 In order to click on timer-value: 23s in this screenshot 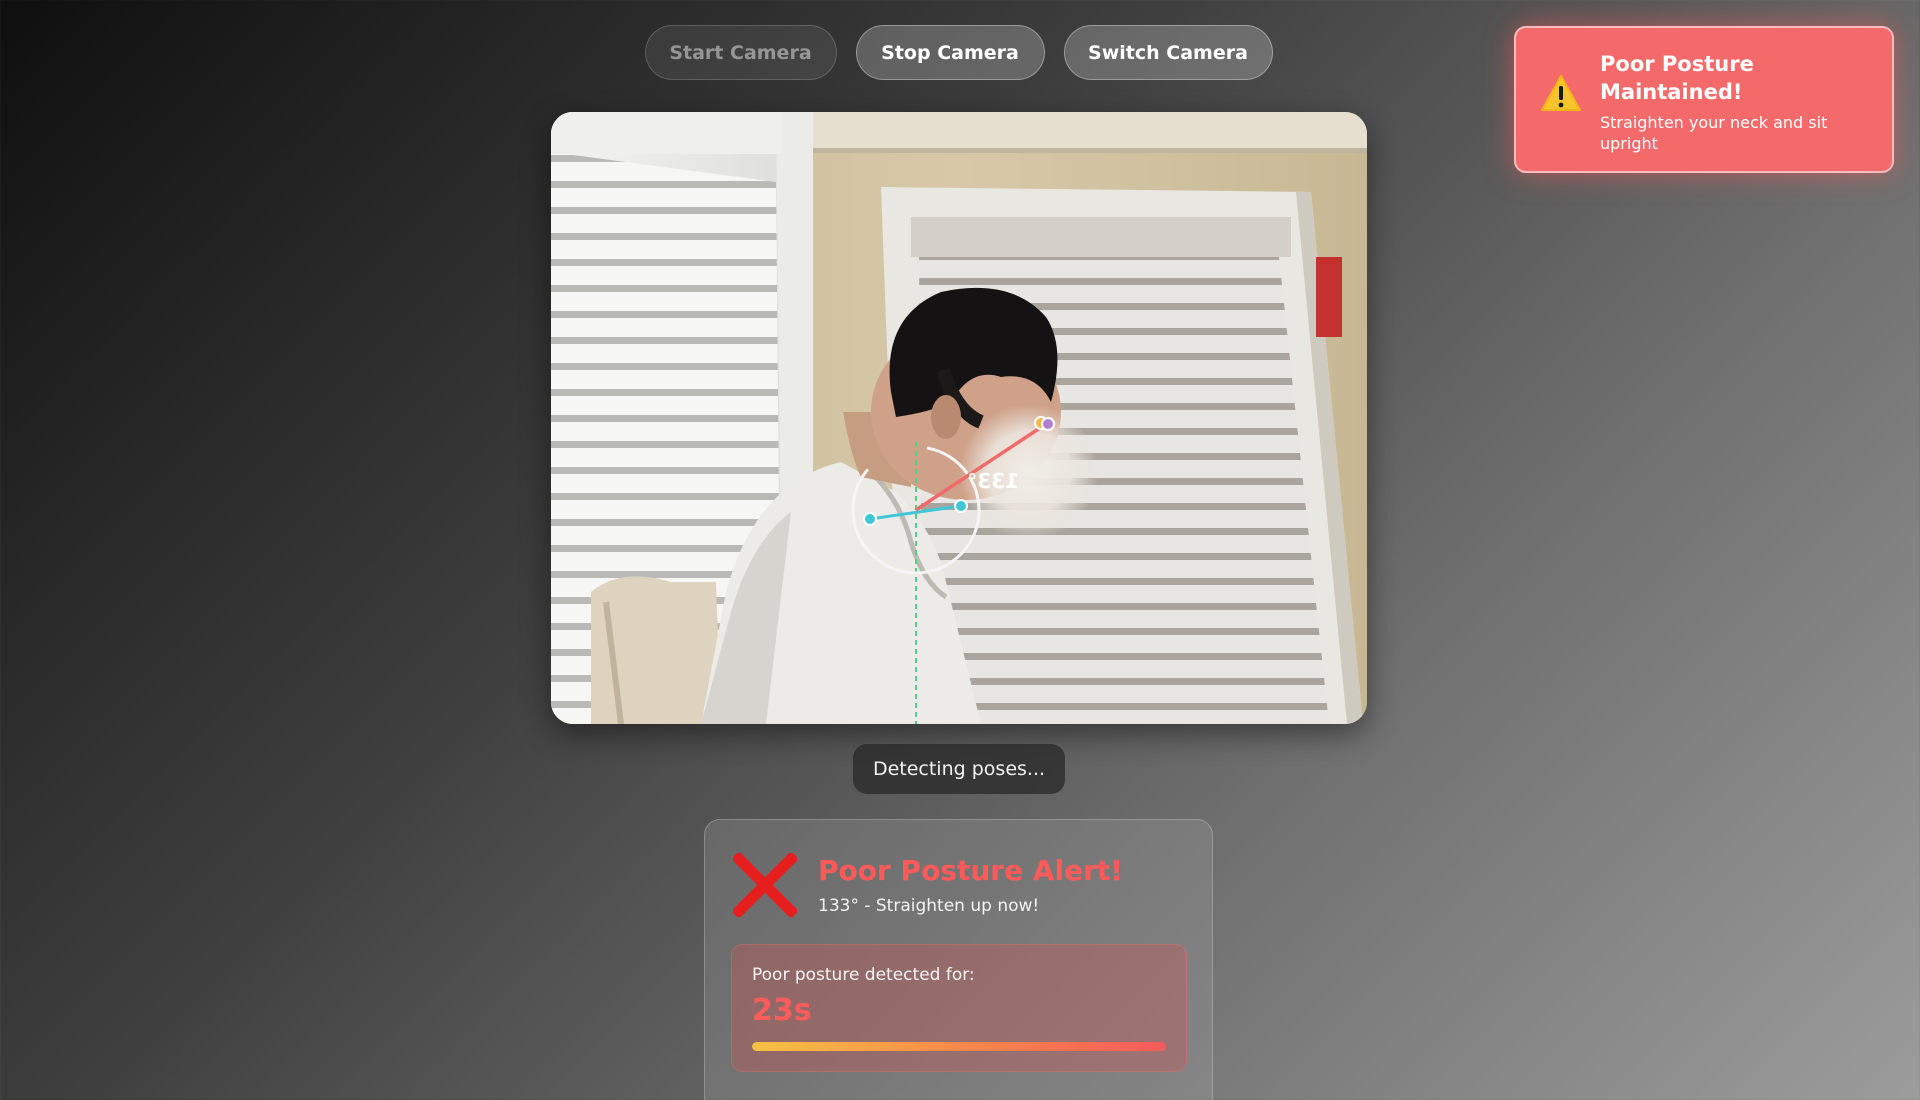, I will do `click(782, 1010)`.